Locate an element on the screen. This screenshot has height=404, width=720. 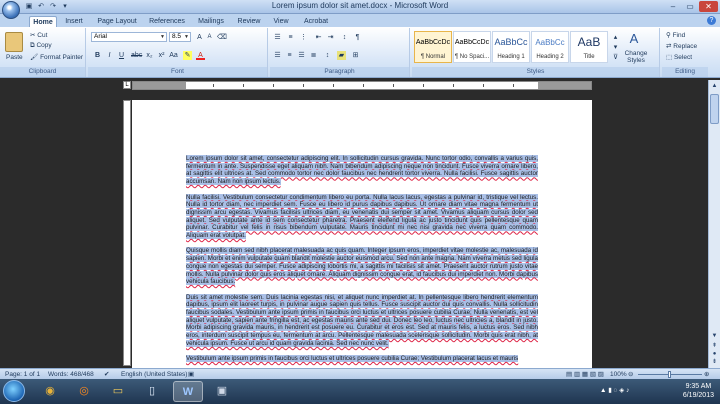
paragraph-group-label: Paragraph is located at coordinates (339, 72).